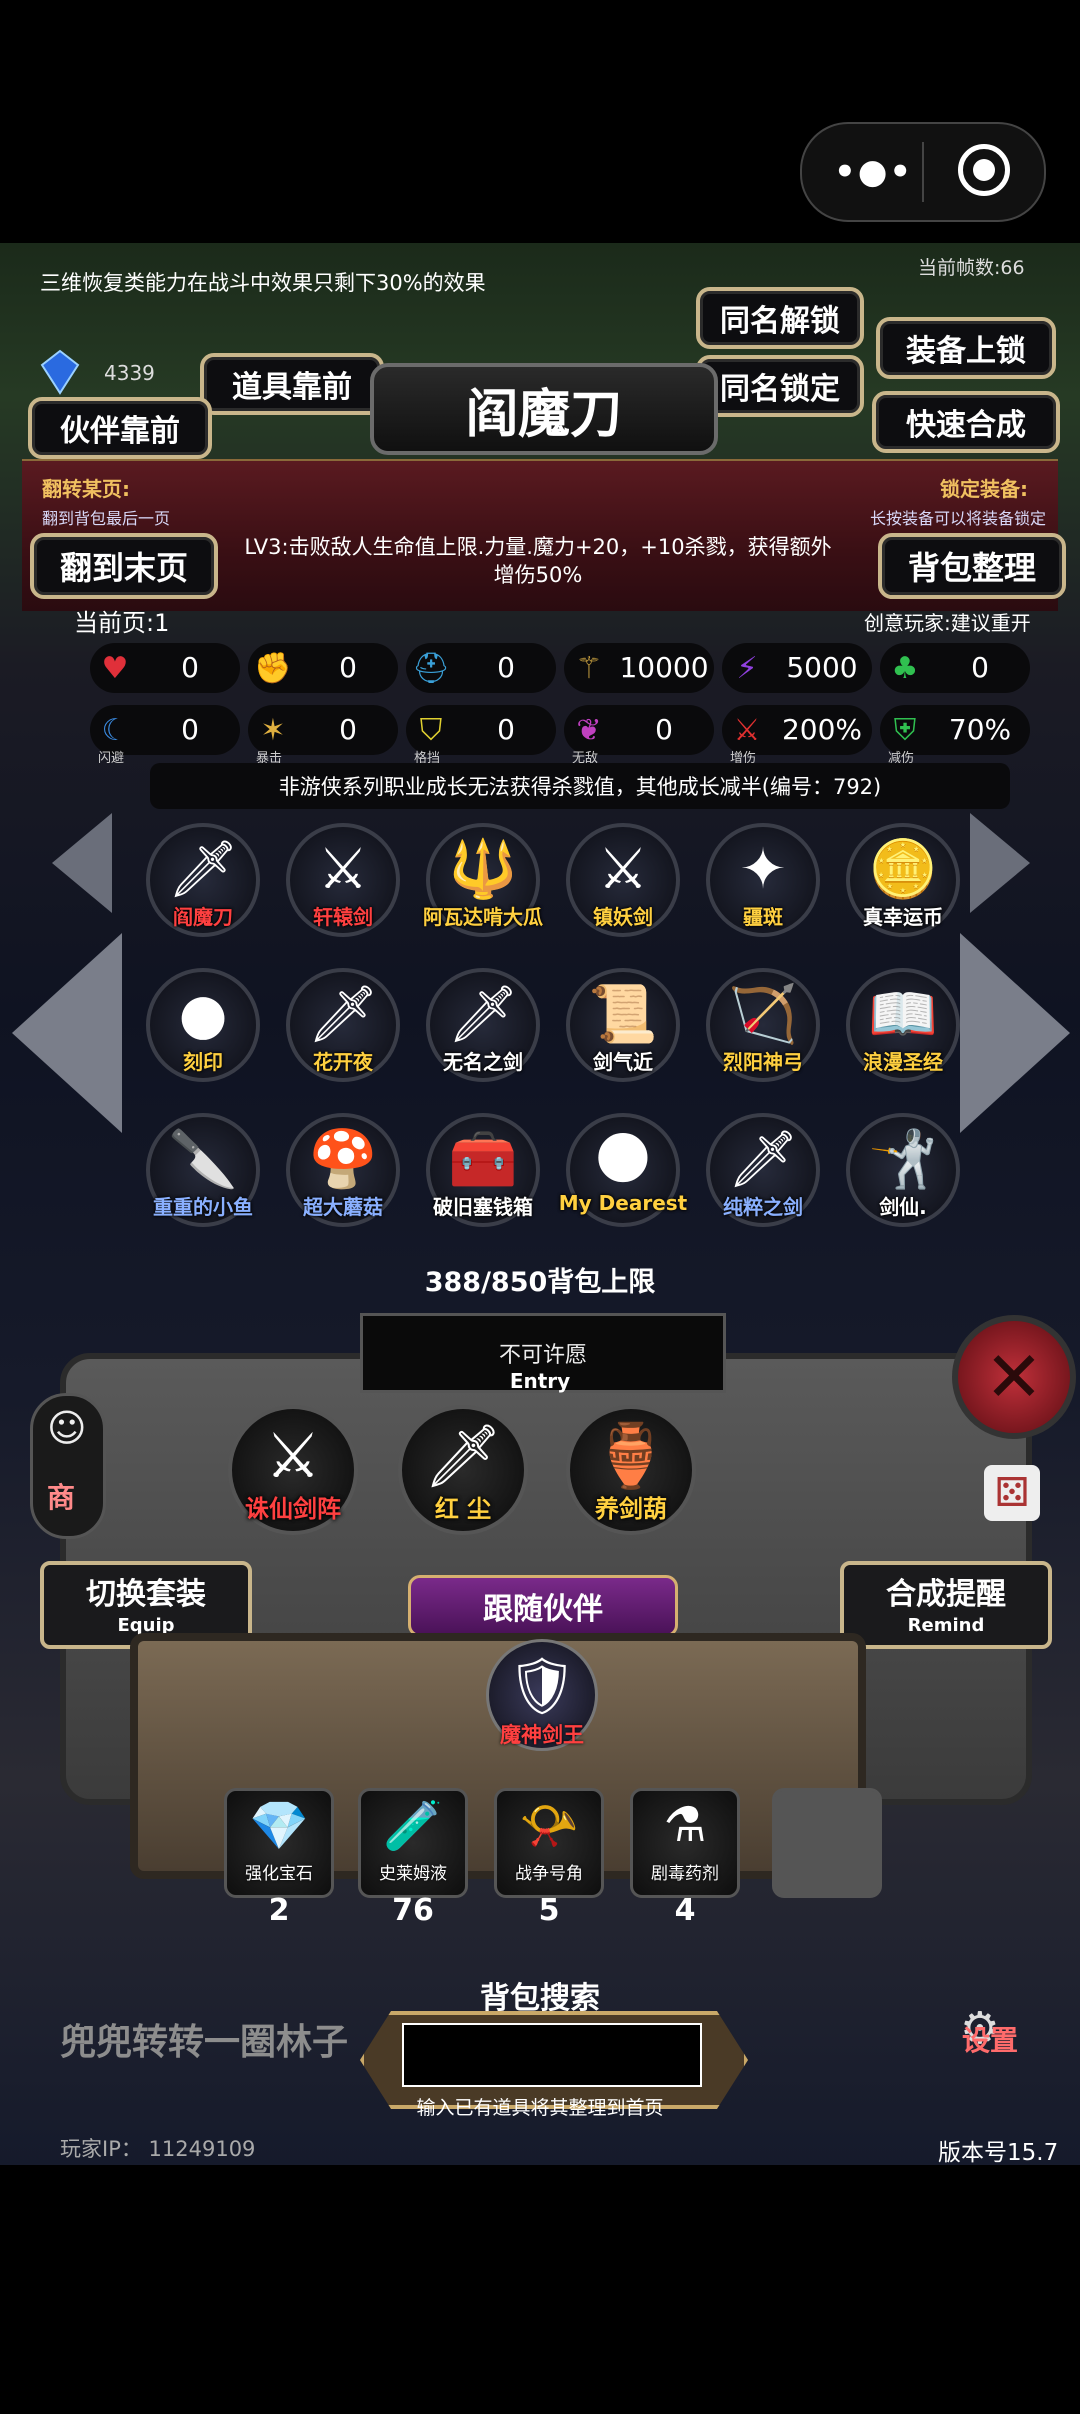  What do you see at coordinates (203, 1062) in the screenshot?
I see `bag-item-label: 刻印` at bounding box center [203, 1062].